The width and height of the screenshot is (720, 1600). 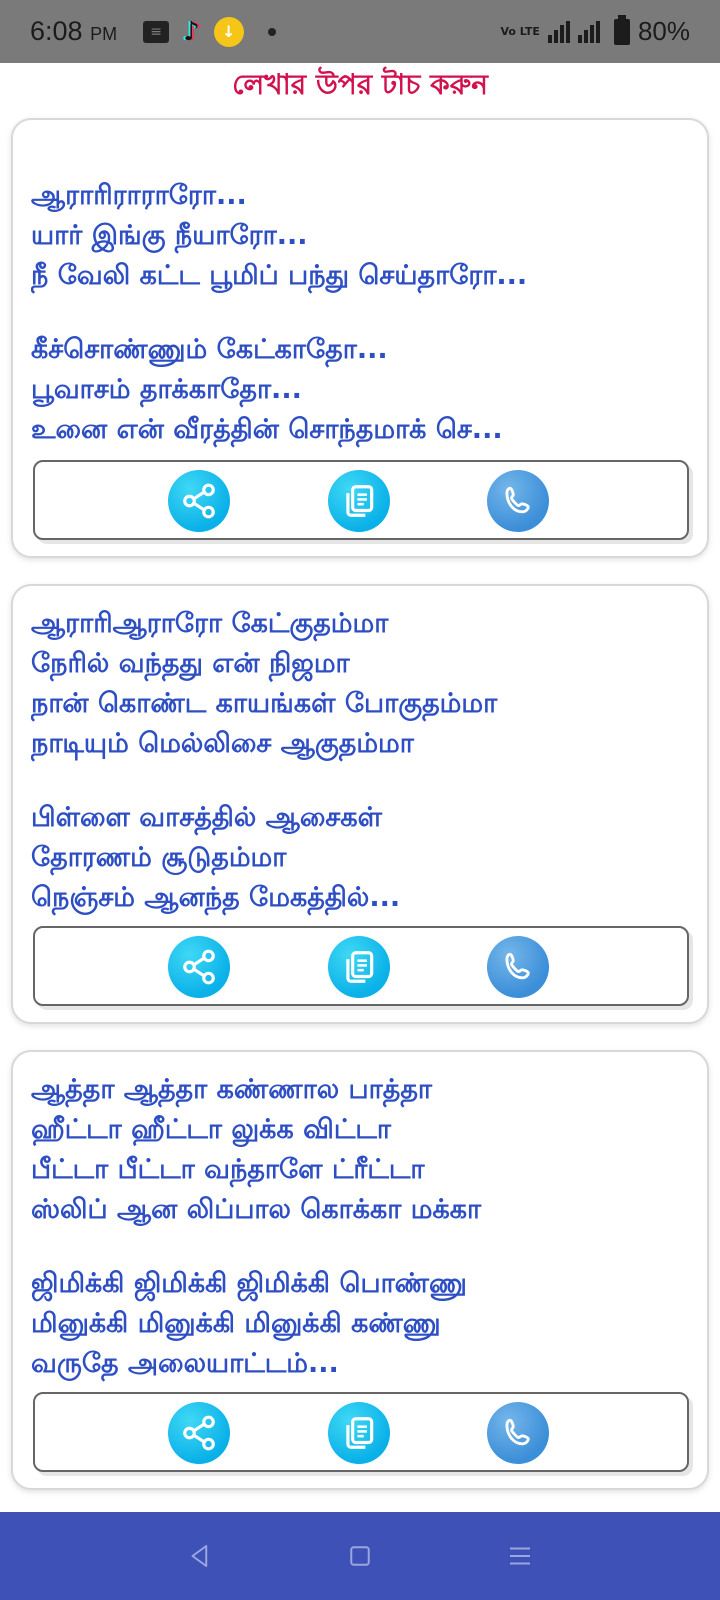 I want to click on status-time: 6:08 PM, so click(x=74, y=31).